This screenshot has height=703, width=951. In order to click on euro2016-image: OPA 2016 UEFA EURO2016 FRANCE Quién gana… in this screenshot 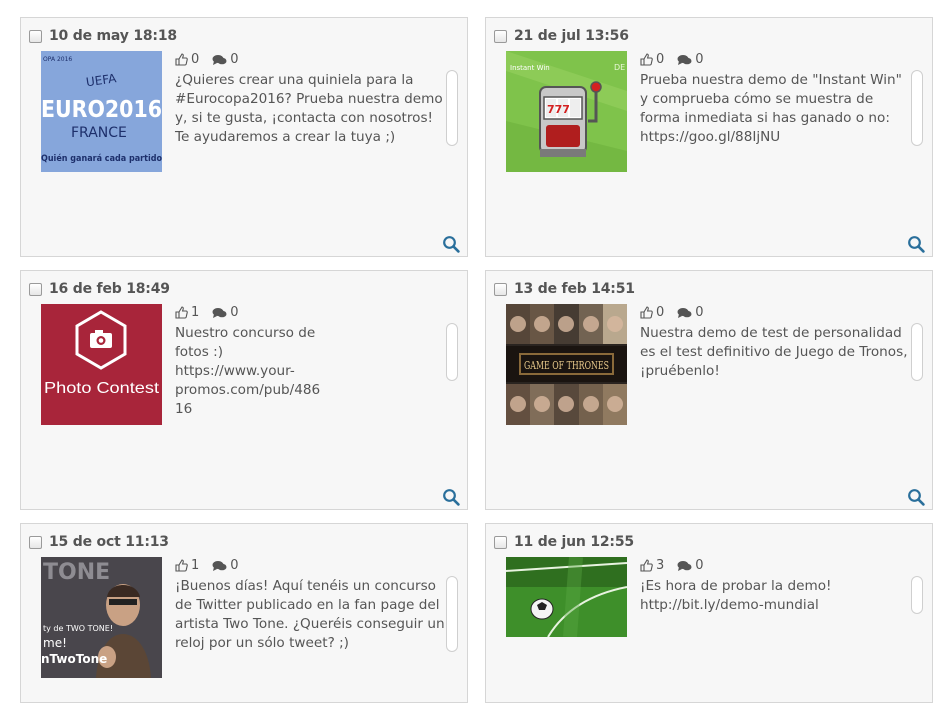, I will do `click(101, 111)`.